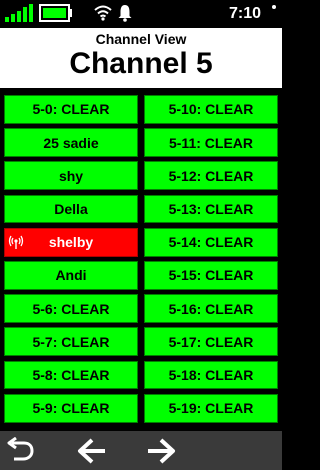 This screenshot has width=320, height=470. I want to click on channel-slot-label: Della, so click(71, 209).